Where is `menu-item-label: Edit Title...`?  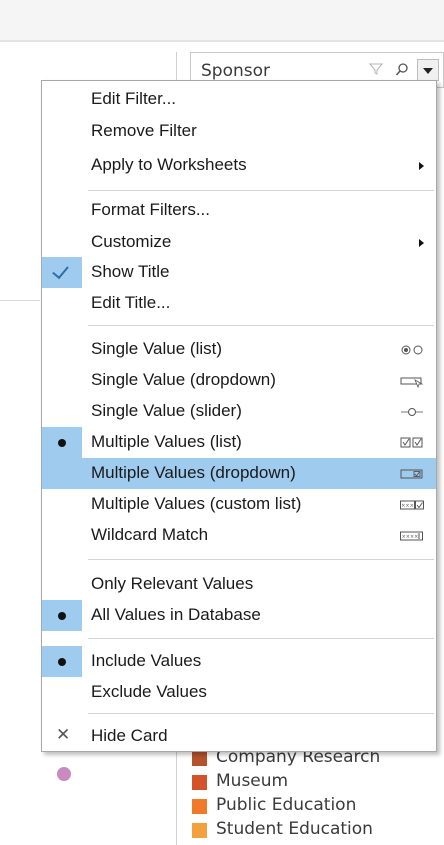
menu-item-label: Edit Title... is located at coordinates (131, 302).